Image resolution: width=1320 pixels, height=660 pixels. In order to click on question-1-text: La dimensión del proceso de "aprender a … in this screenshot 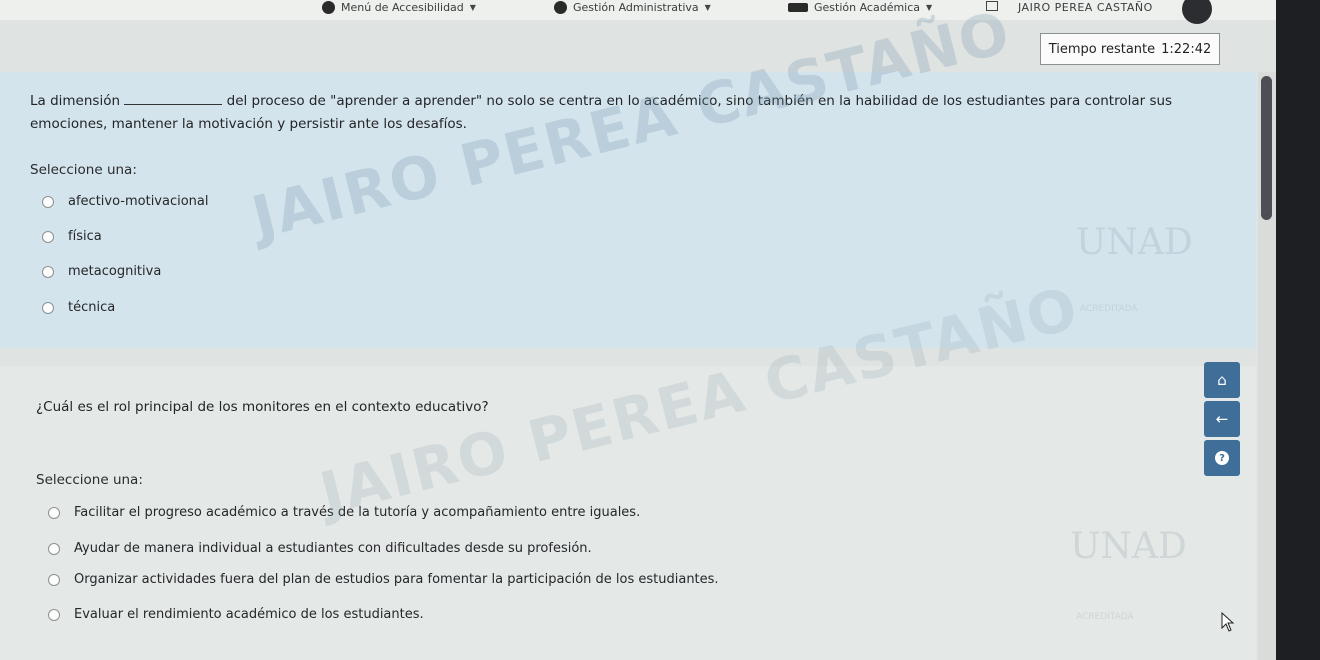, I will do `click(635, 113)`.